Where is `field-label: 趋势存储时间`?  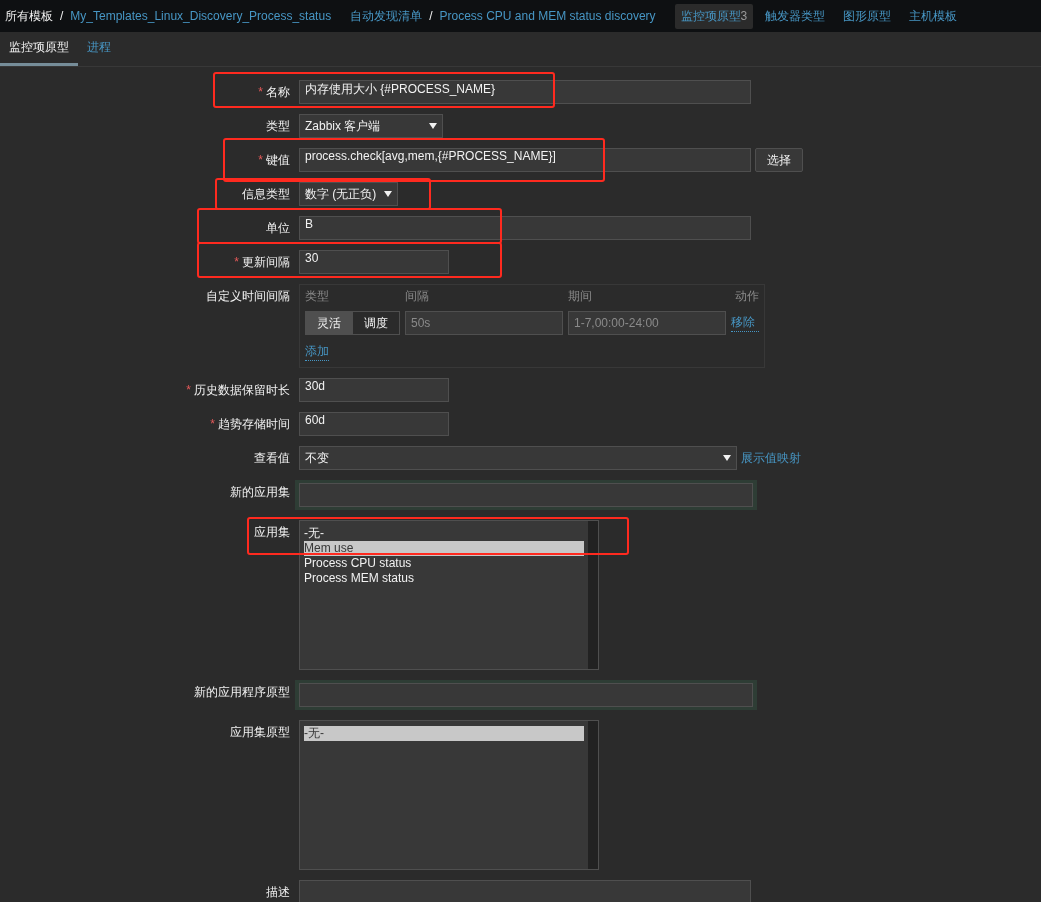 field-label: 趋势存储时间 is located at coordinates (254, 424).